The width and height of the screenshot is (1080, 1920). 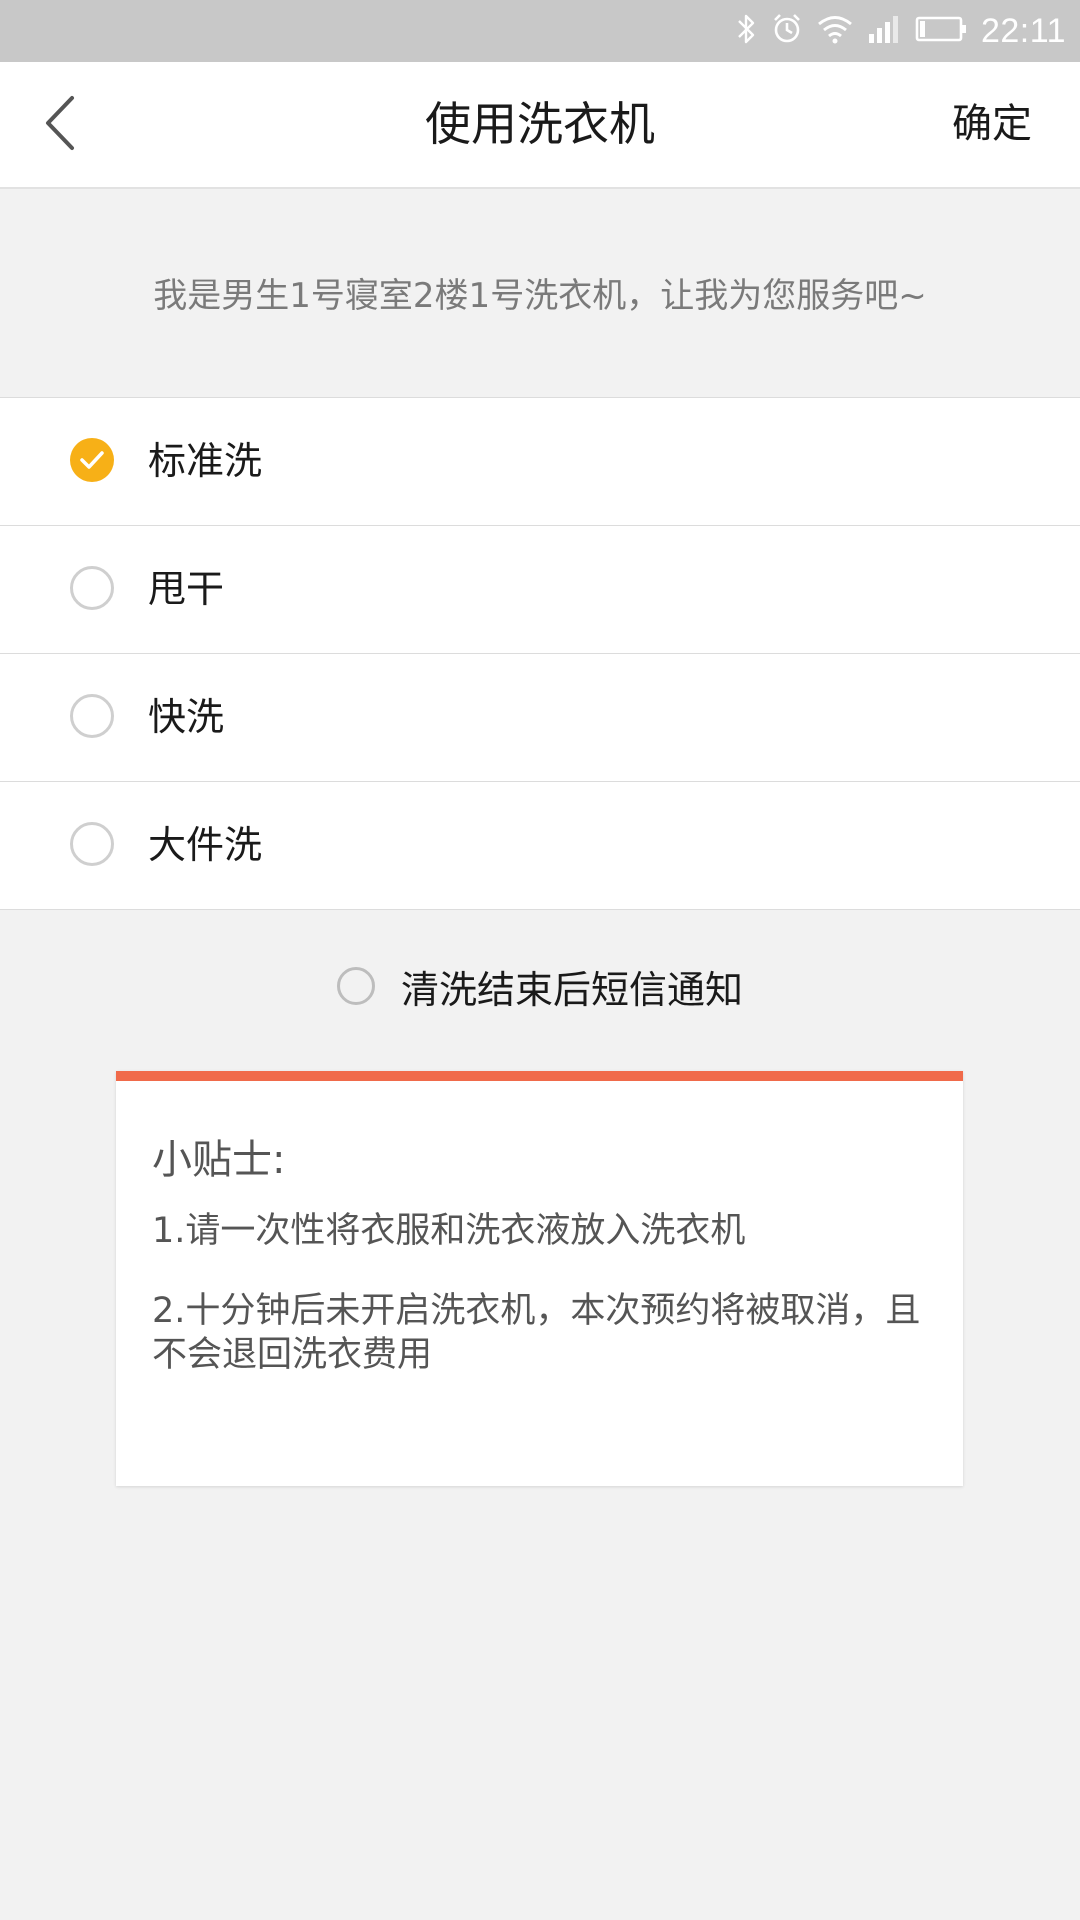 I want to click on sms-notify-option: 清洗结束后短信通知, so click(x=540, y=986).